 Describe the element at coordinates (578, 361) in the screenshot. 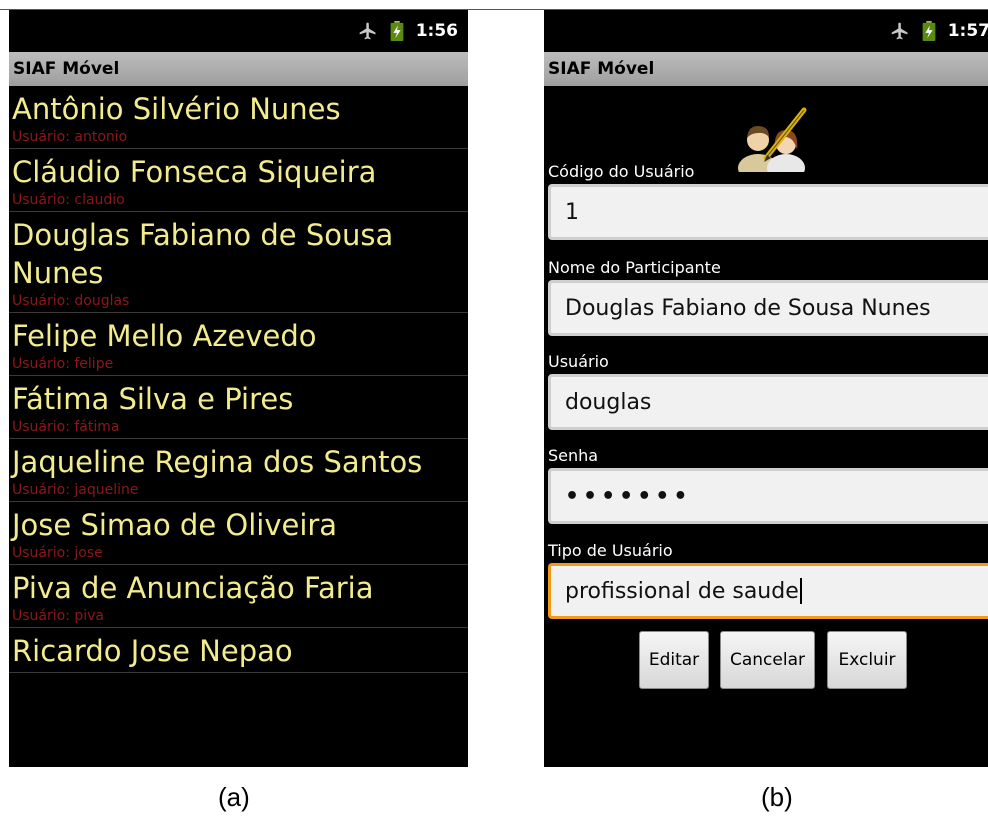

I see `usuario-label: Usuário` at that location.